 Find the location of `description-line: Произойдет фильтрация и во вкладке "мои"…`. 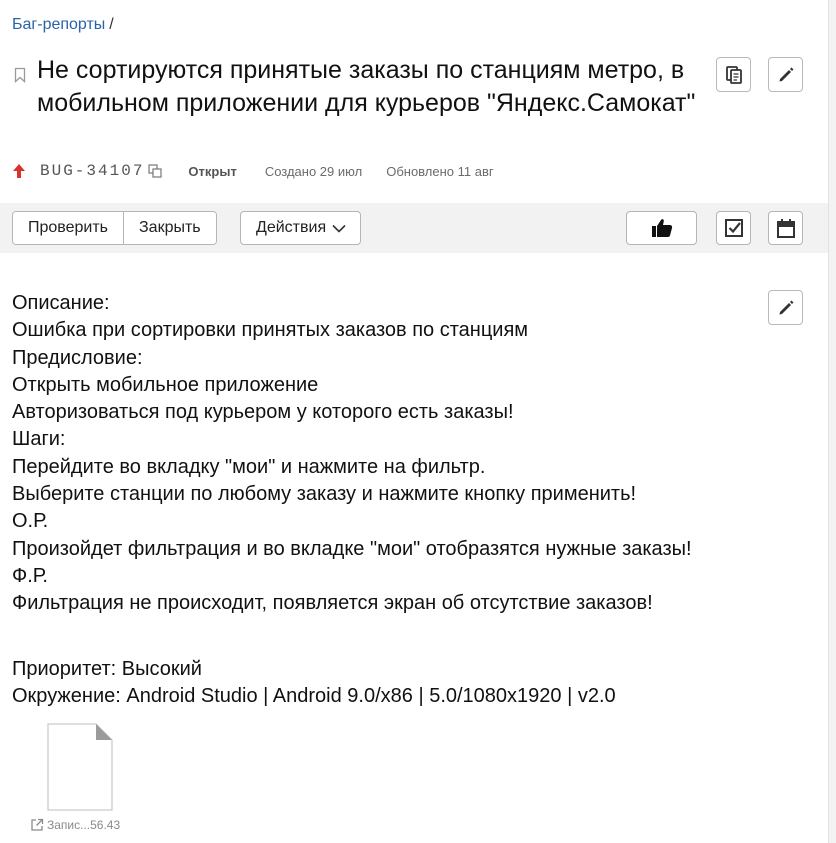

description-line: Произойдет фильтрация и во вкладке "мои"… is located at coordinates (352, 548).